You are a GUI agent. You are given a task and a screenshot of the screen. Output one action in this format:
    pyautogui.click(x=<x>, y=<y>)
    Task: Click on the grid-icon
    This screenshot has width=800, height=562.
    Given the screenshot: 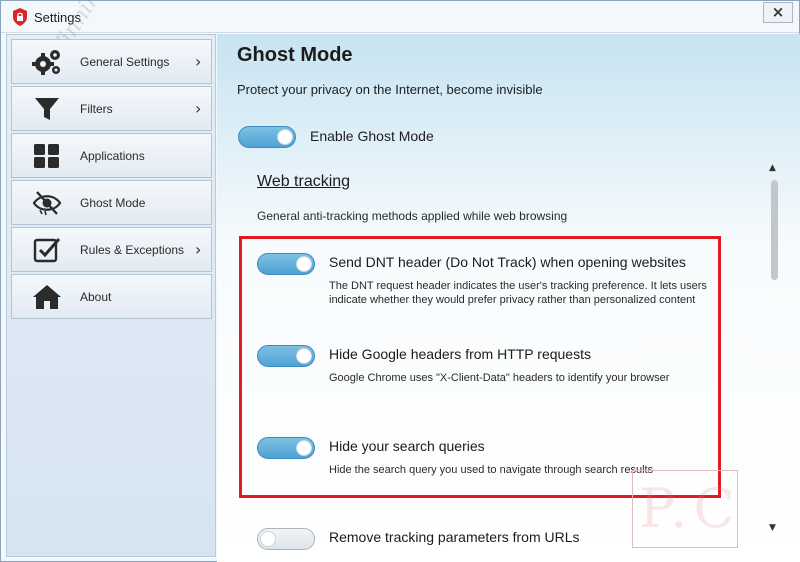 What is the action you would take?
    pyautogui.click(x=46, y=156)
    